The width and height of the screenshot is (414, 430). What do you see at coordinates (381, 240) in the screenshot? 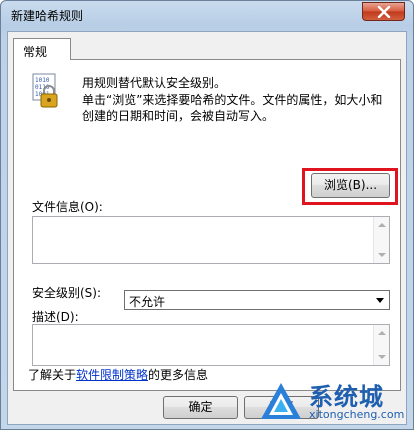
I see `file-info-scrollbar` at bounding box center [381, 240].